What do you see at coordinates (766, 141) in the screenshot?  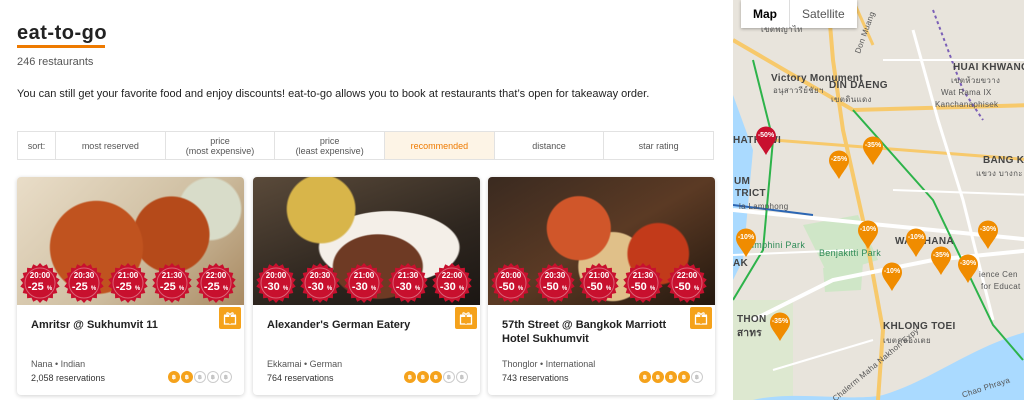 I see `map-pin-icon: -50%` at bounding box center [766, 141].